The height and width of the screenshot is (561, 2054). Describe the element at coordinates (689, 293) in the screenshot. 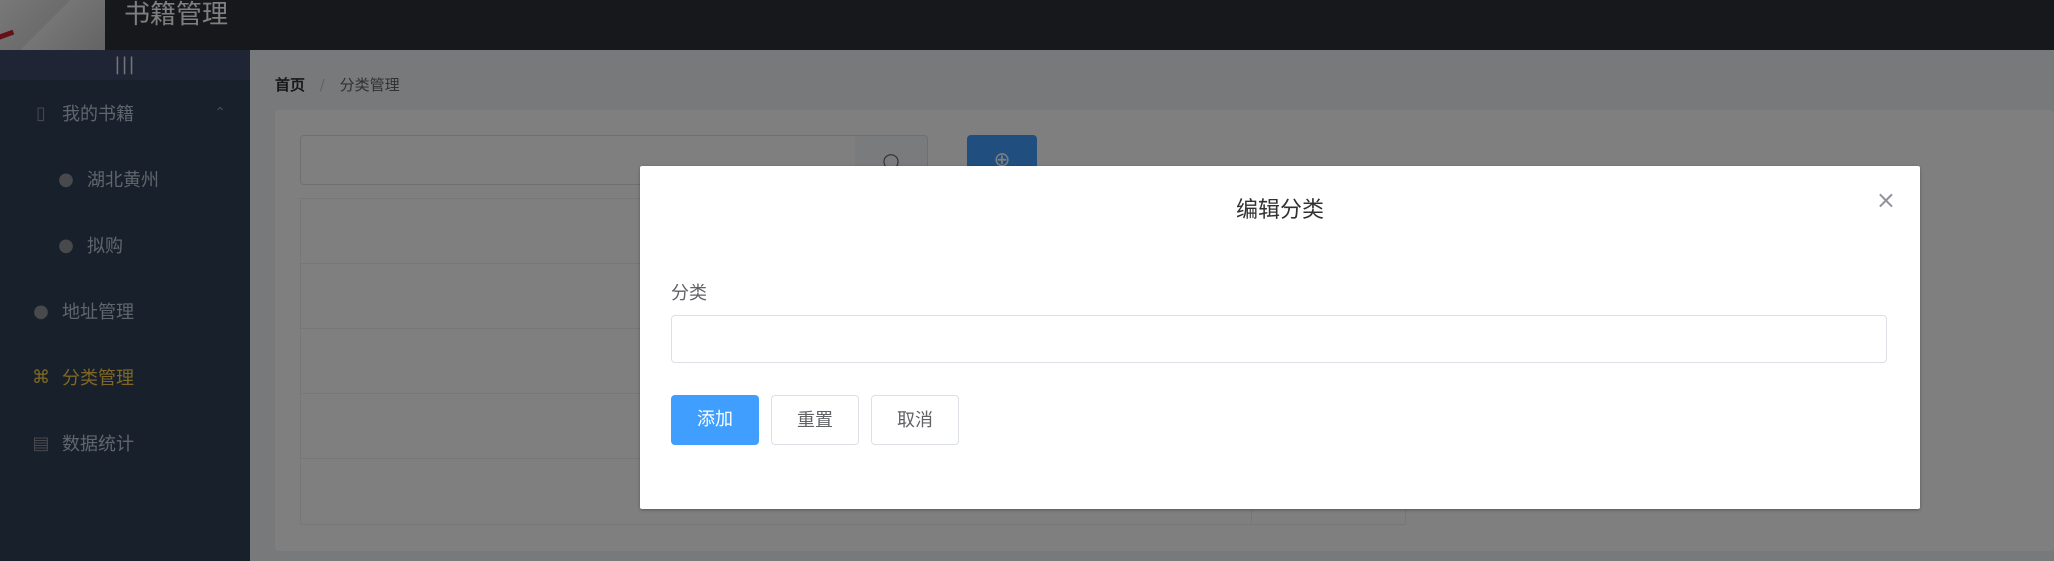

I see `category-field-label: 分类` at that location.